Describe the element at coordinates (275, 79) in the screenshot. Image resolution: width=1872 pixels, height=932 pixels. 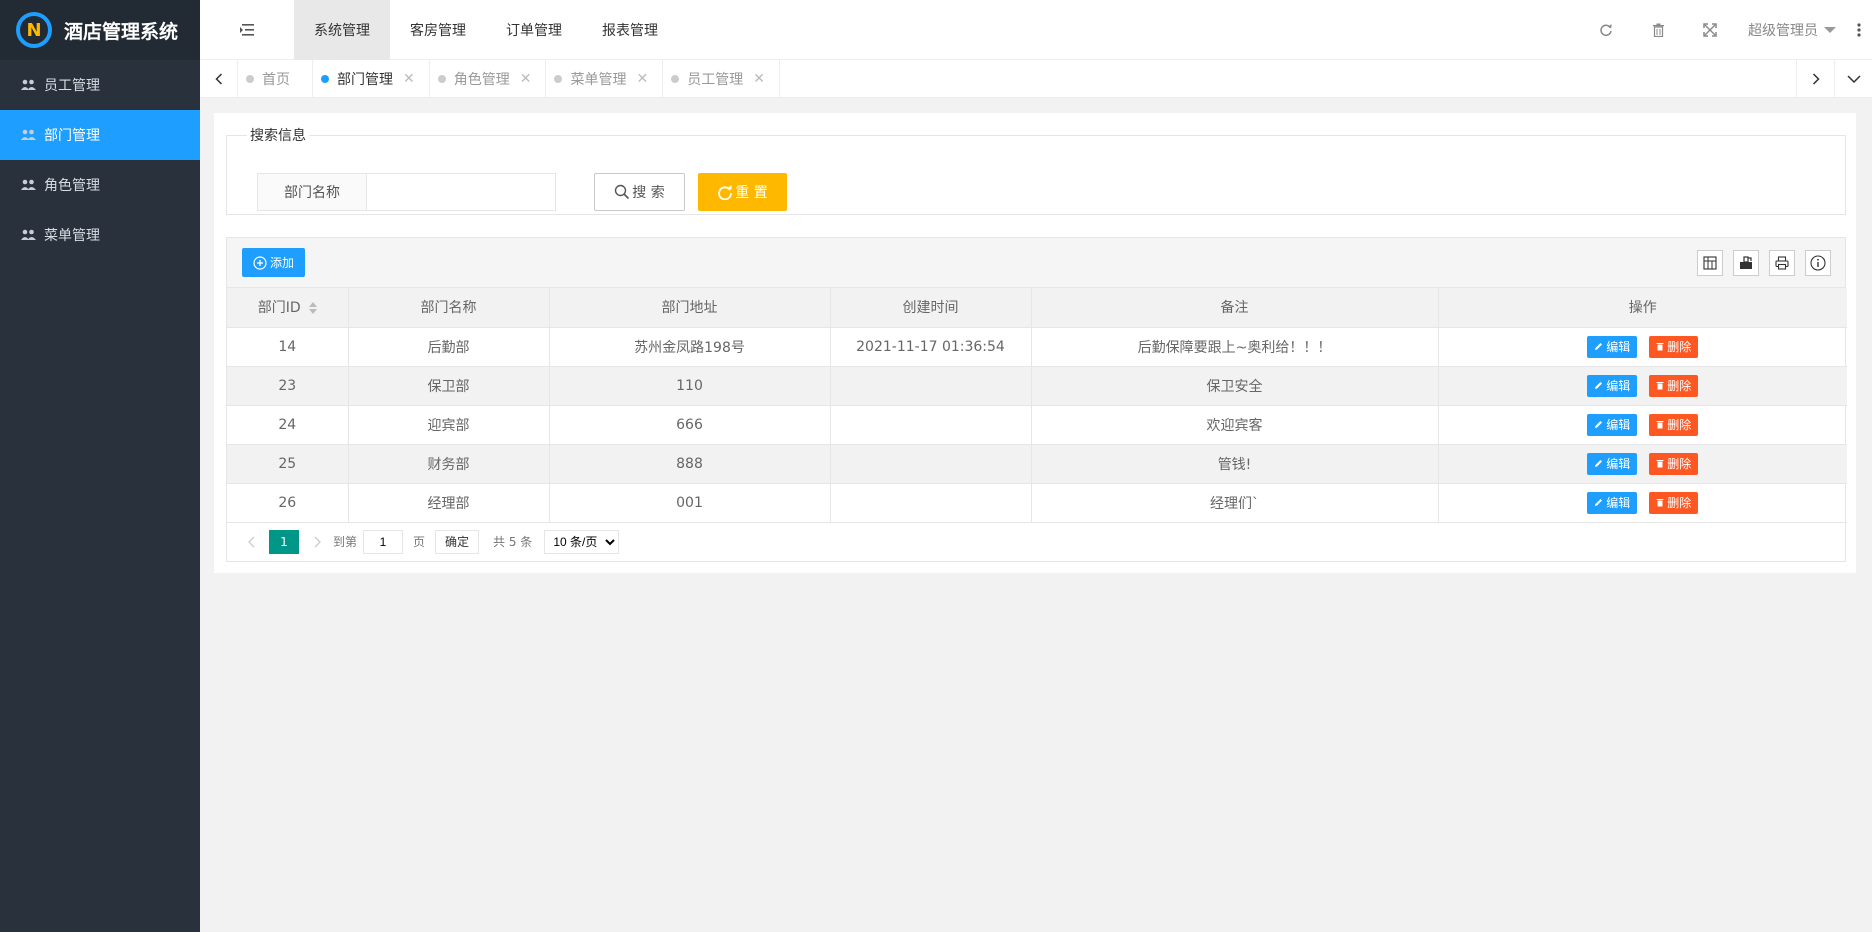
I see `page-tab-0: 首页` at that location.